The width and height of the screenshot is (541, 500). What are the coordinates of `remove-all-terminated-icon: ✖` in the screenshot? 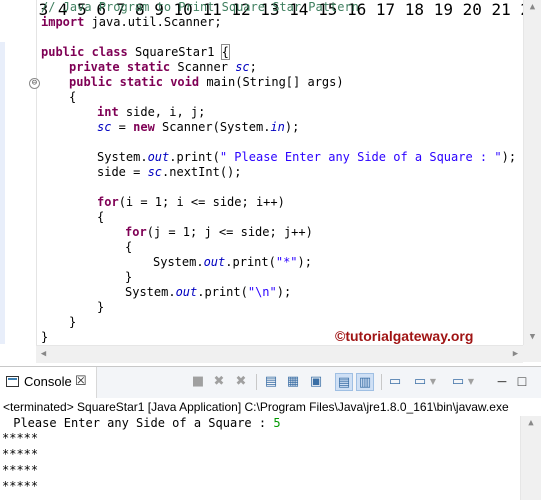 It's located at (241, 382).